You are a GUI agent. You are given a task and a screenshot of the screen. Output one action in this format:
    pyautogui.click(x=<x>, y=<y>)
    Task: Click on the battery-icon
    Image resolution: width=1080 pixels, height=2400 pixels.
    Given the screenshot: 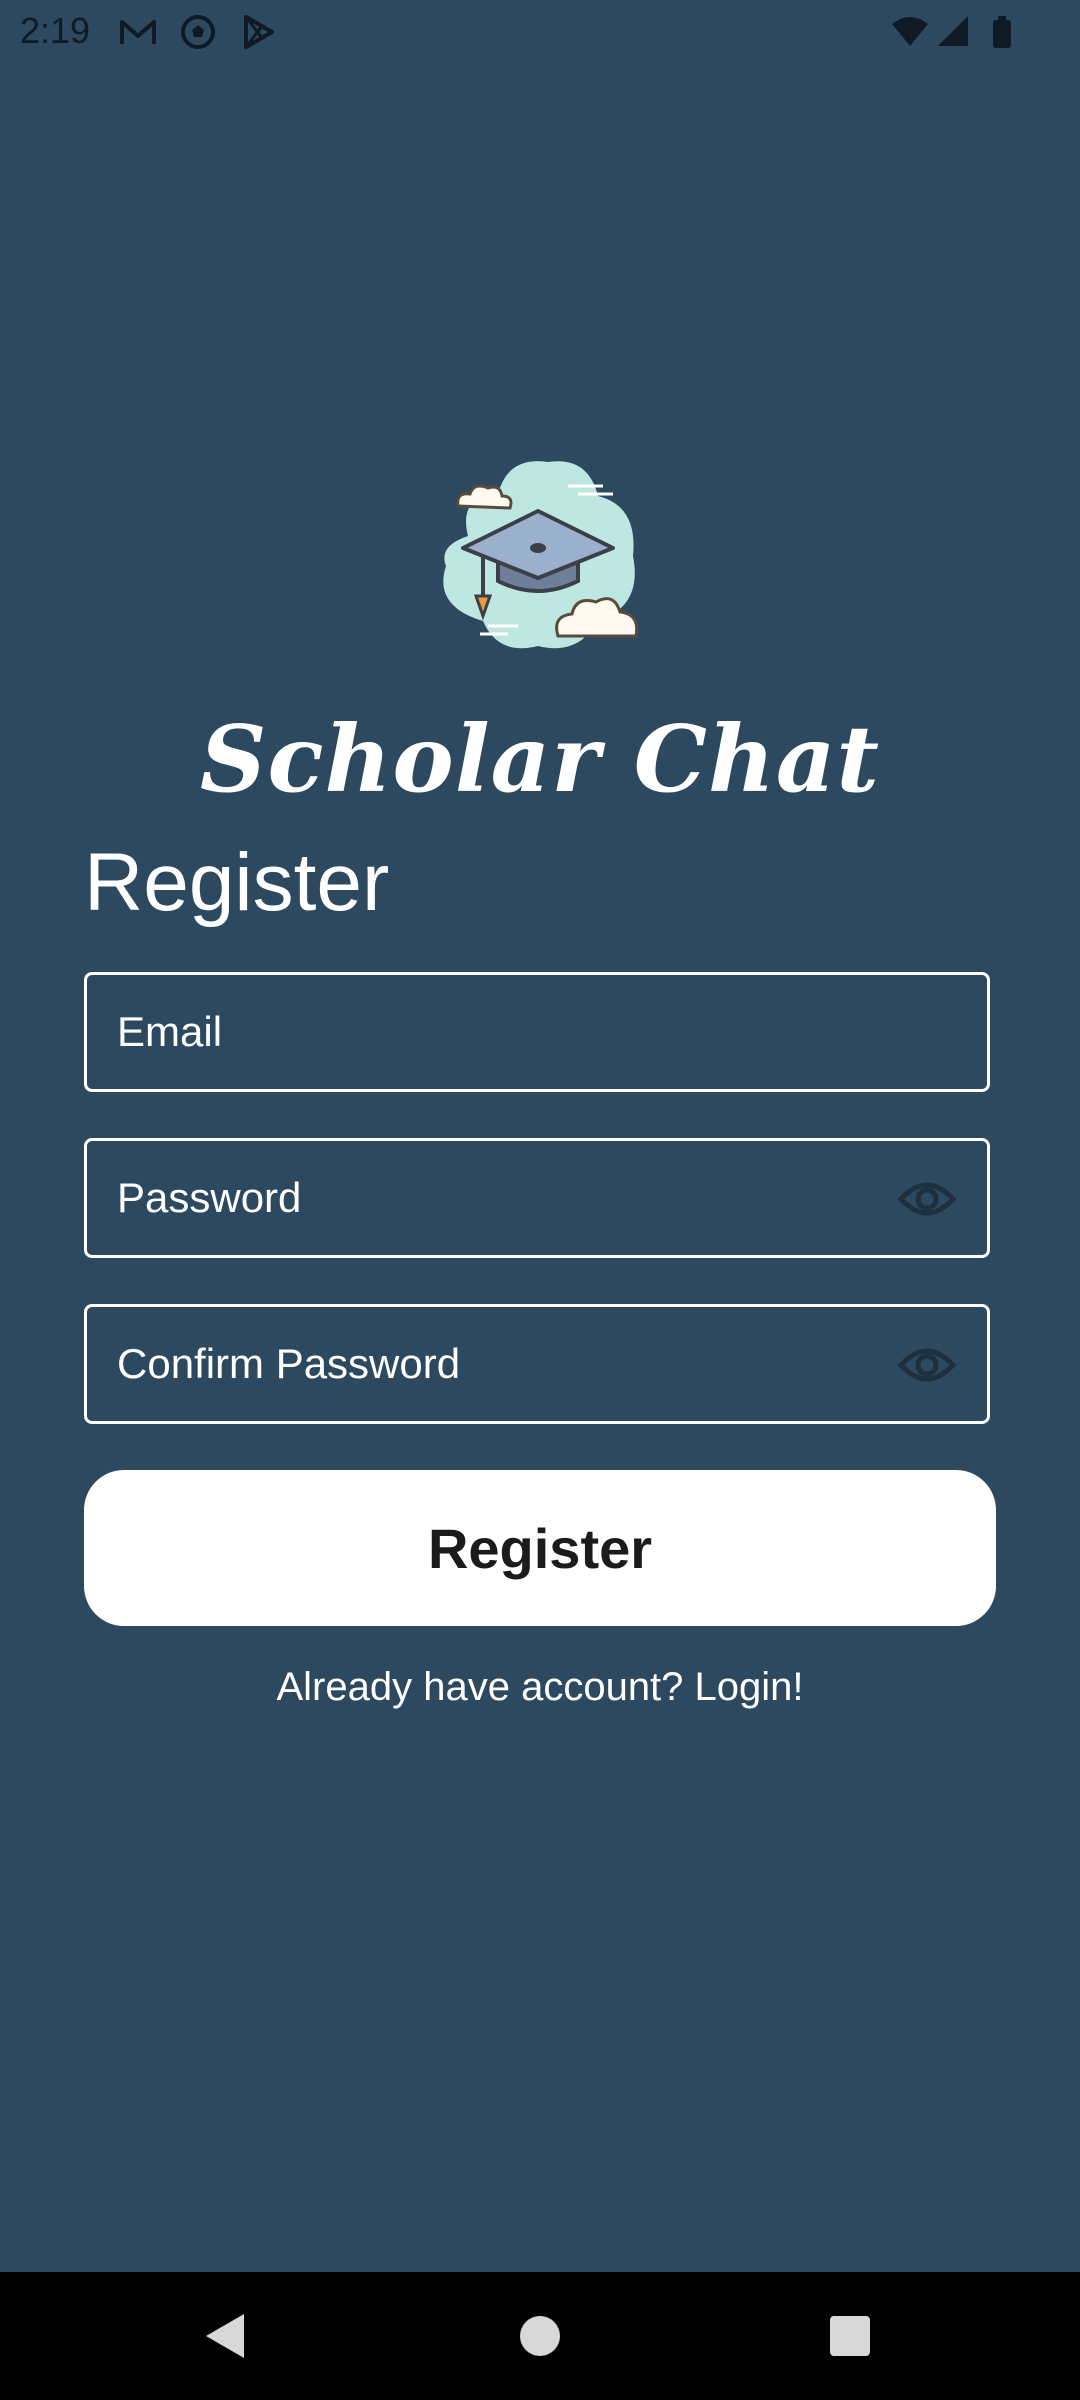 What is the action you would take?
    pyautogui.click(x=1002, y=32)
    